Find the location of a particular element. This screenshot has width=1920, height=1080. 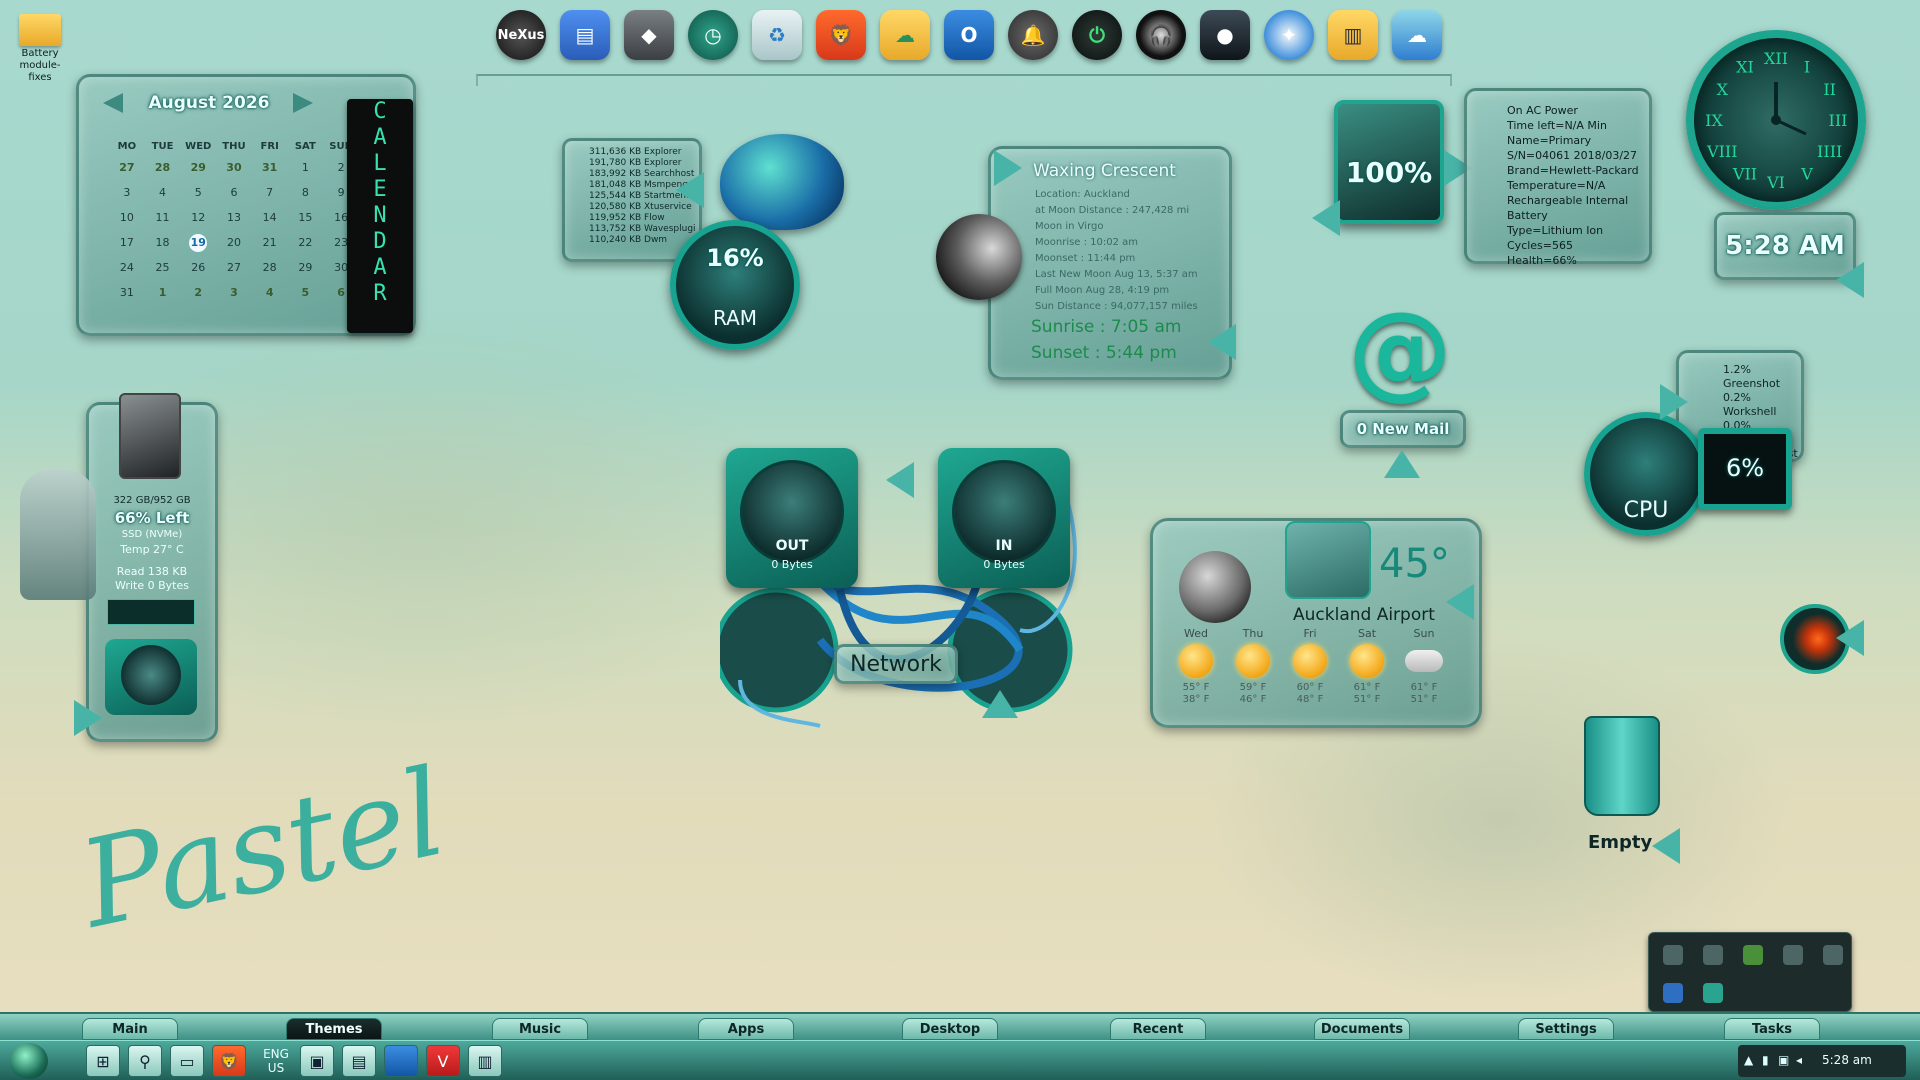

cloud-icon: ☁ is located at coordinates (1417, 35).